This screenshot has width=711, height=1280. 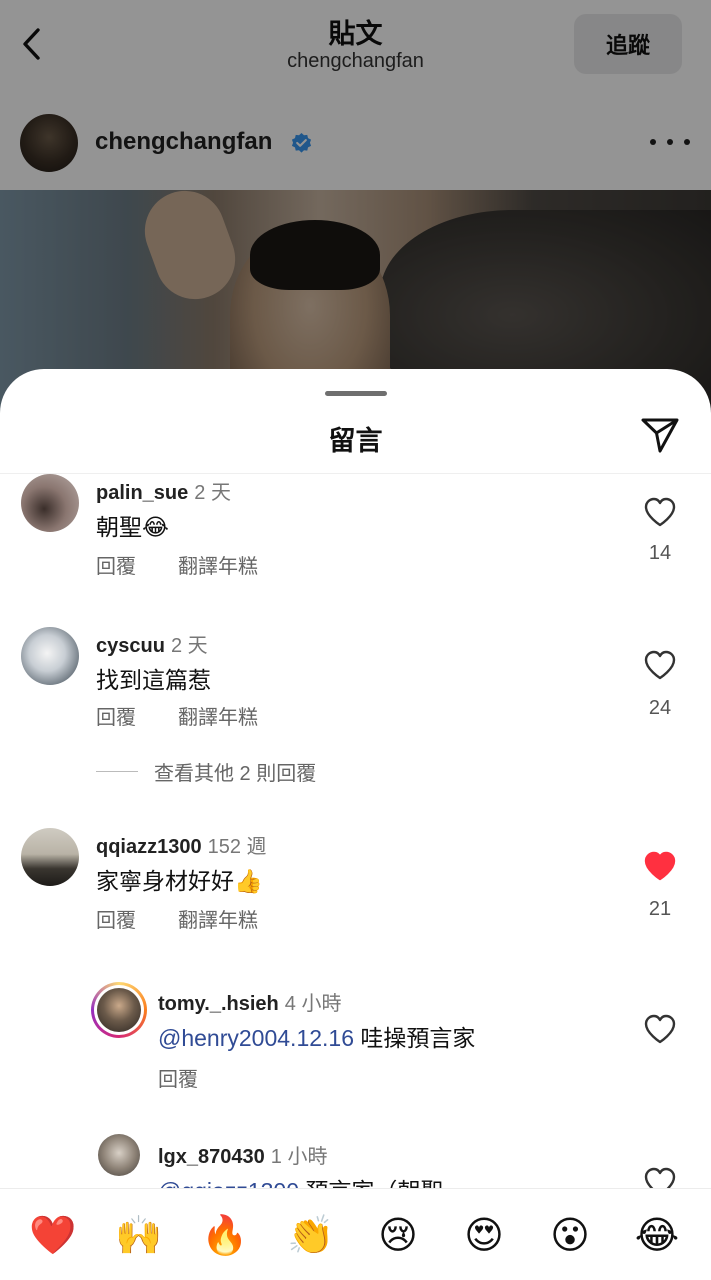 I want to click on share-send-icon, so click(x=660, y=435).